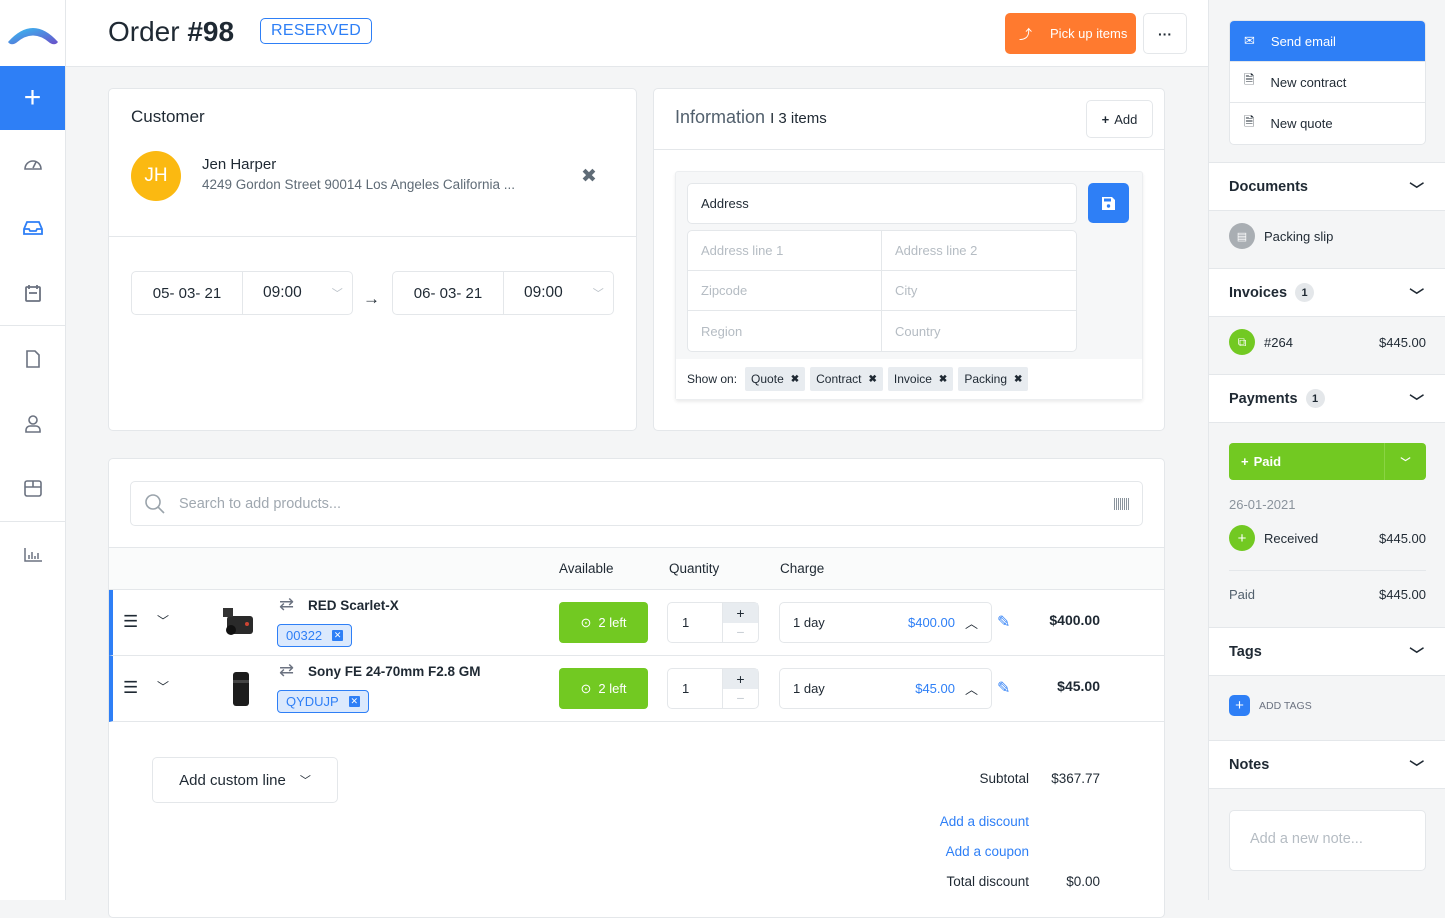 Image resolution: width=1445 pixels, height=918 pixels. What do you see at coordinates (1119, 119) in the screenshot?
I see `add-information-button: + Add` at bounding box center [1119, 119].